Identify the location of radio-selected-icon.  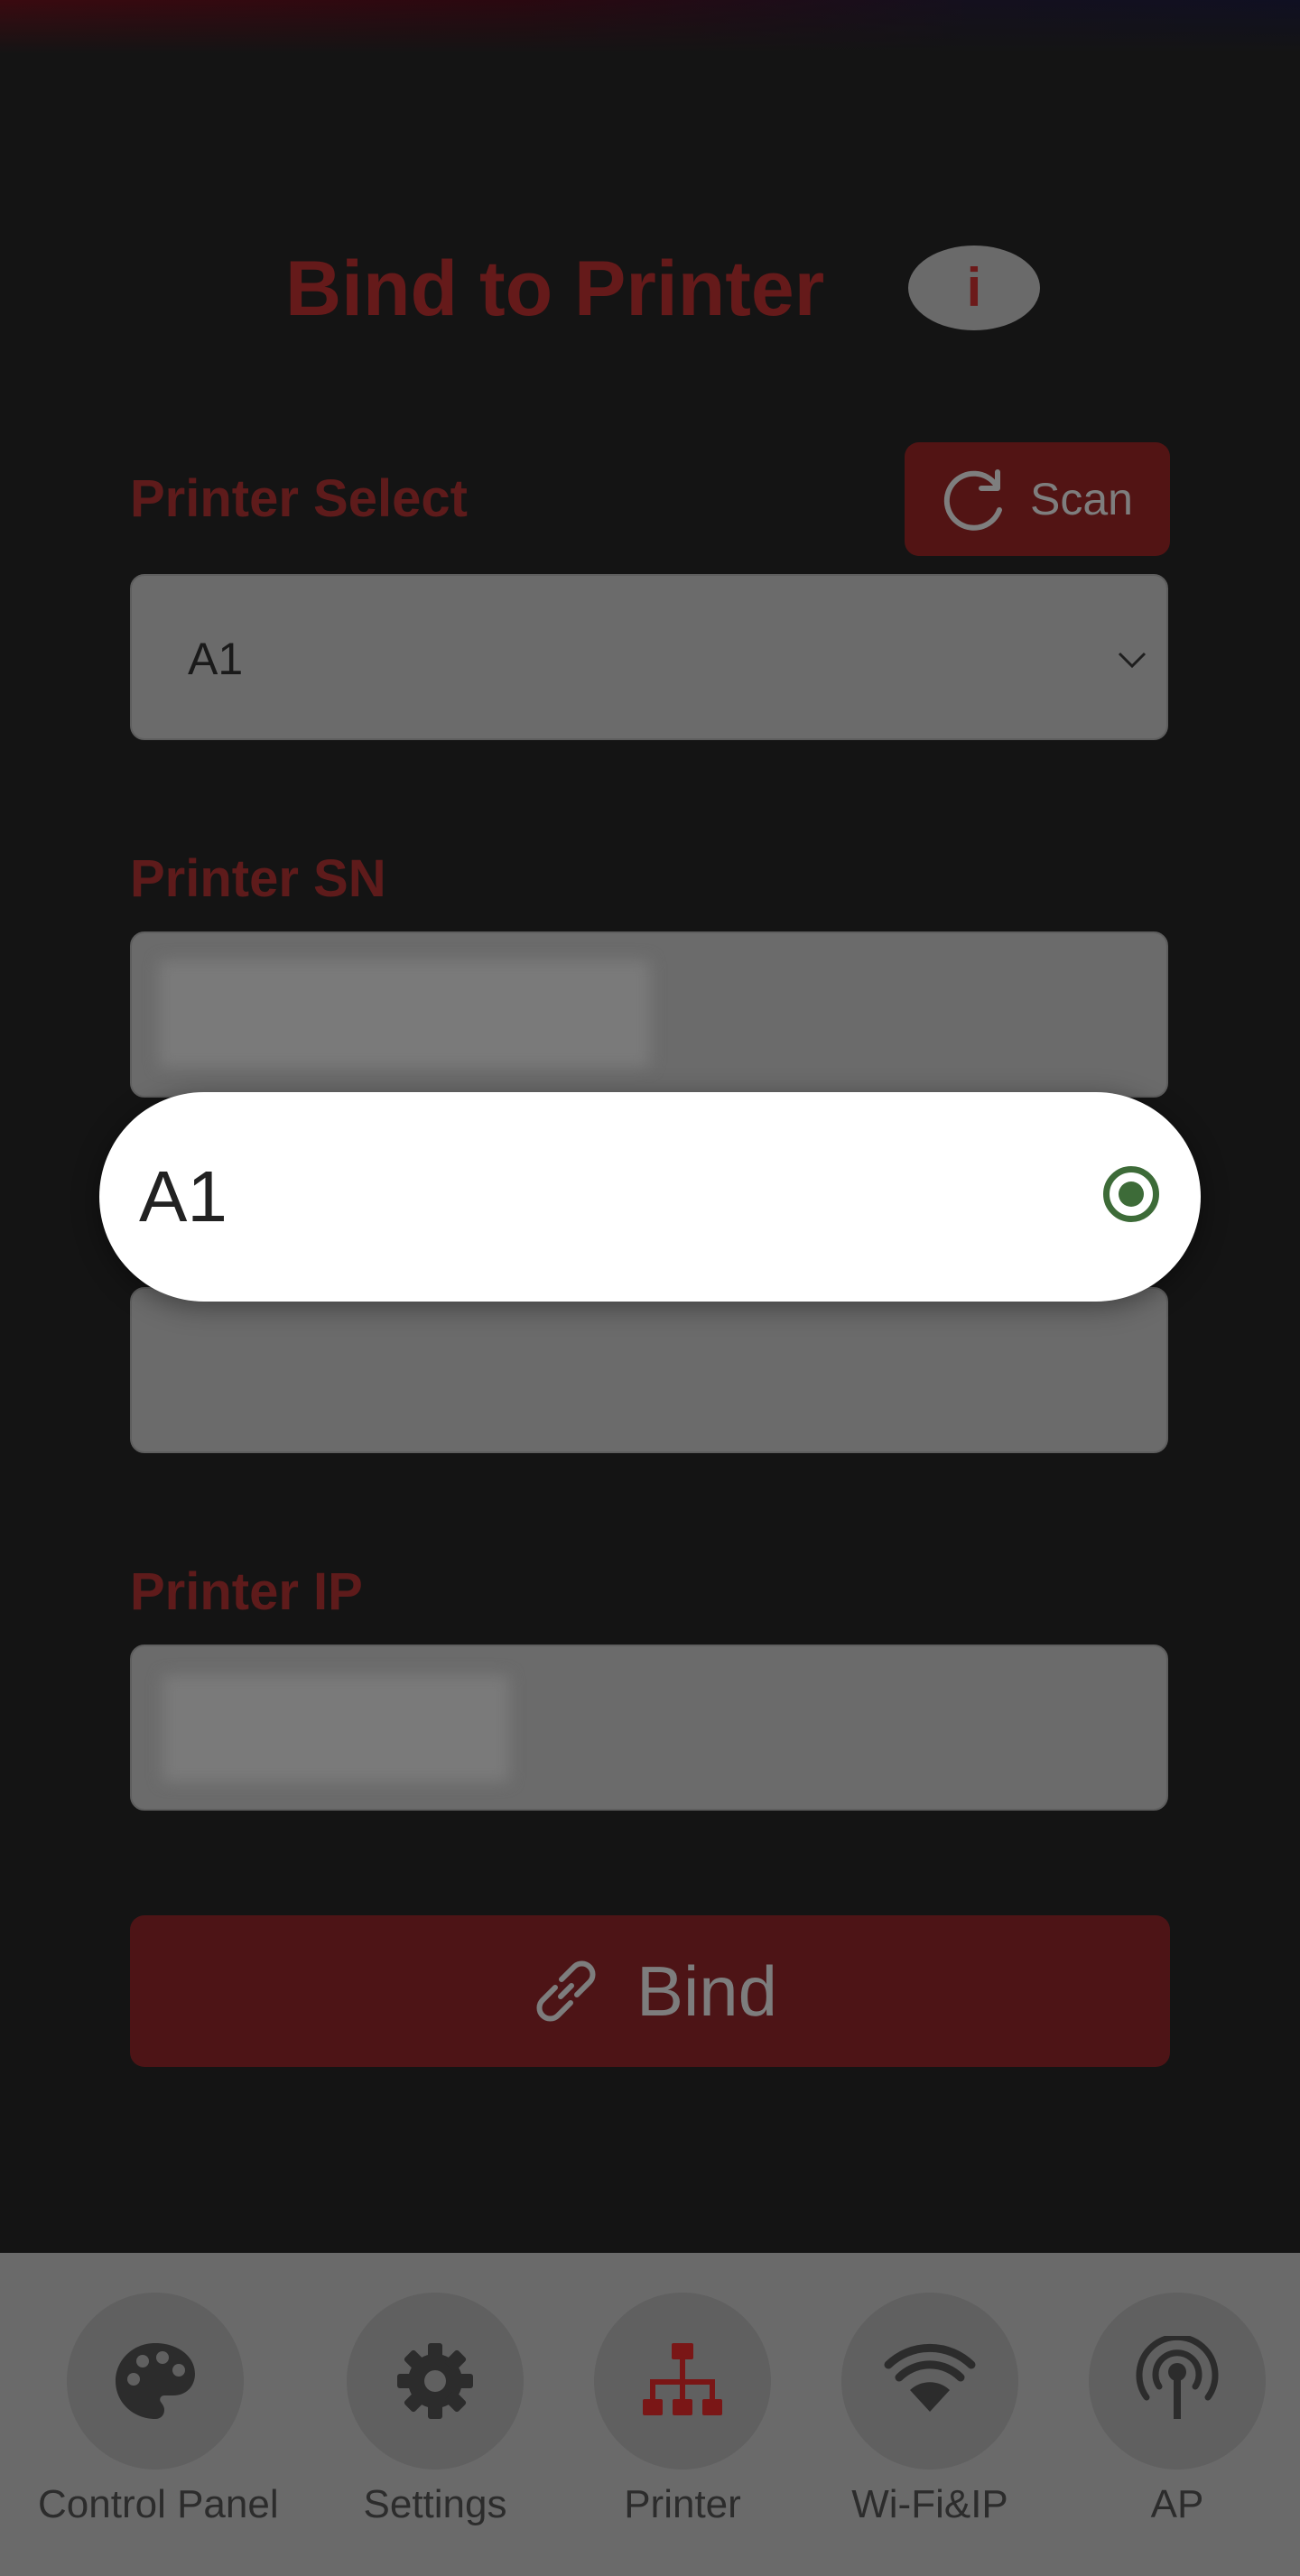
(1131, 1194).